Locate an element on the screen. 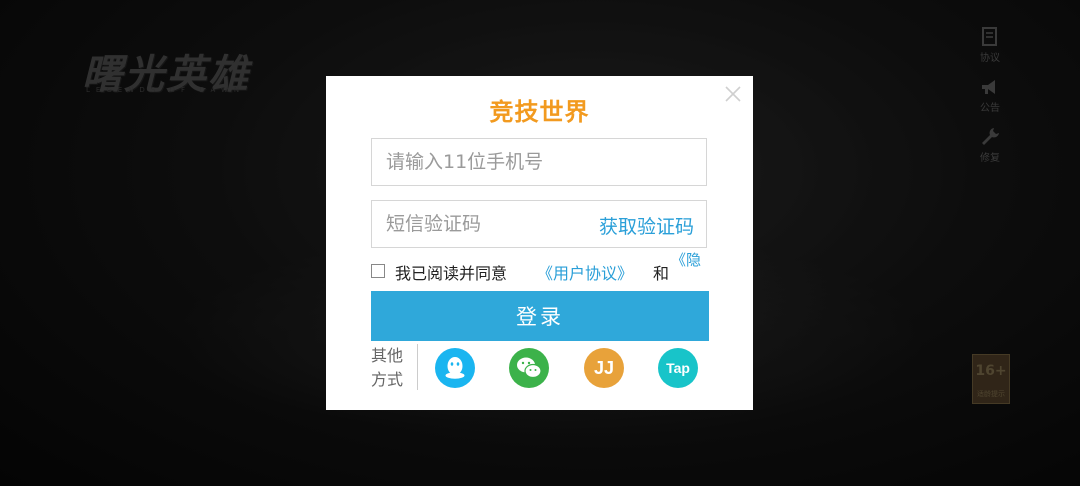  jj-icon: JJ is located at coordinates (604, 368).